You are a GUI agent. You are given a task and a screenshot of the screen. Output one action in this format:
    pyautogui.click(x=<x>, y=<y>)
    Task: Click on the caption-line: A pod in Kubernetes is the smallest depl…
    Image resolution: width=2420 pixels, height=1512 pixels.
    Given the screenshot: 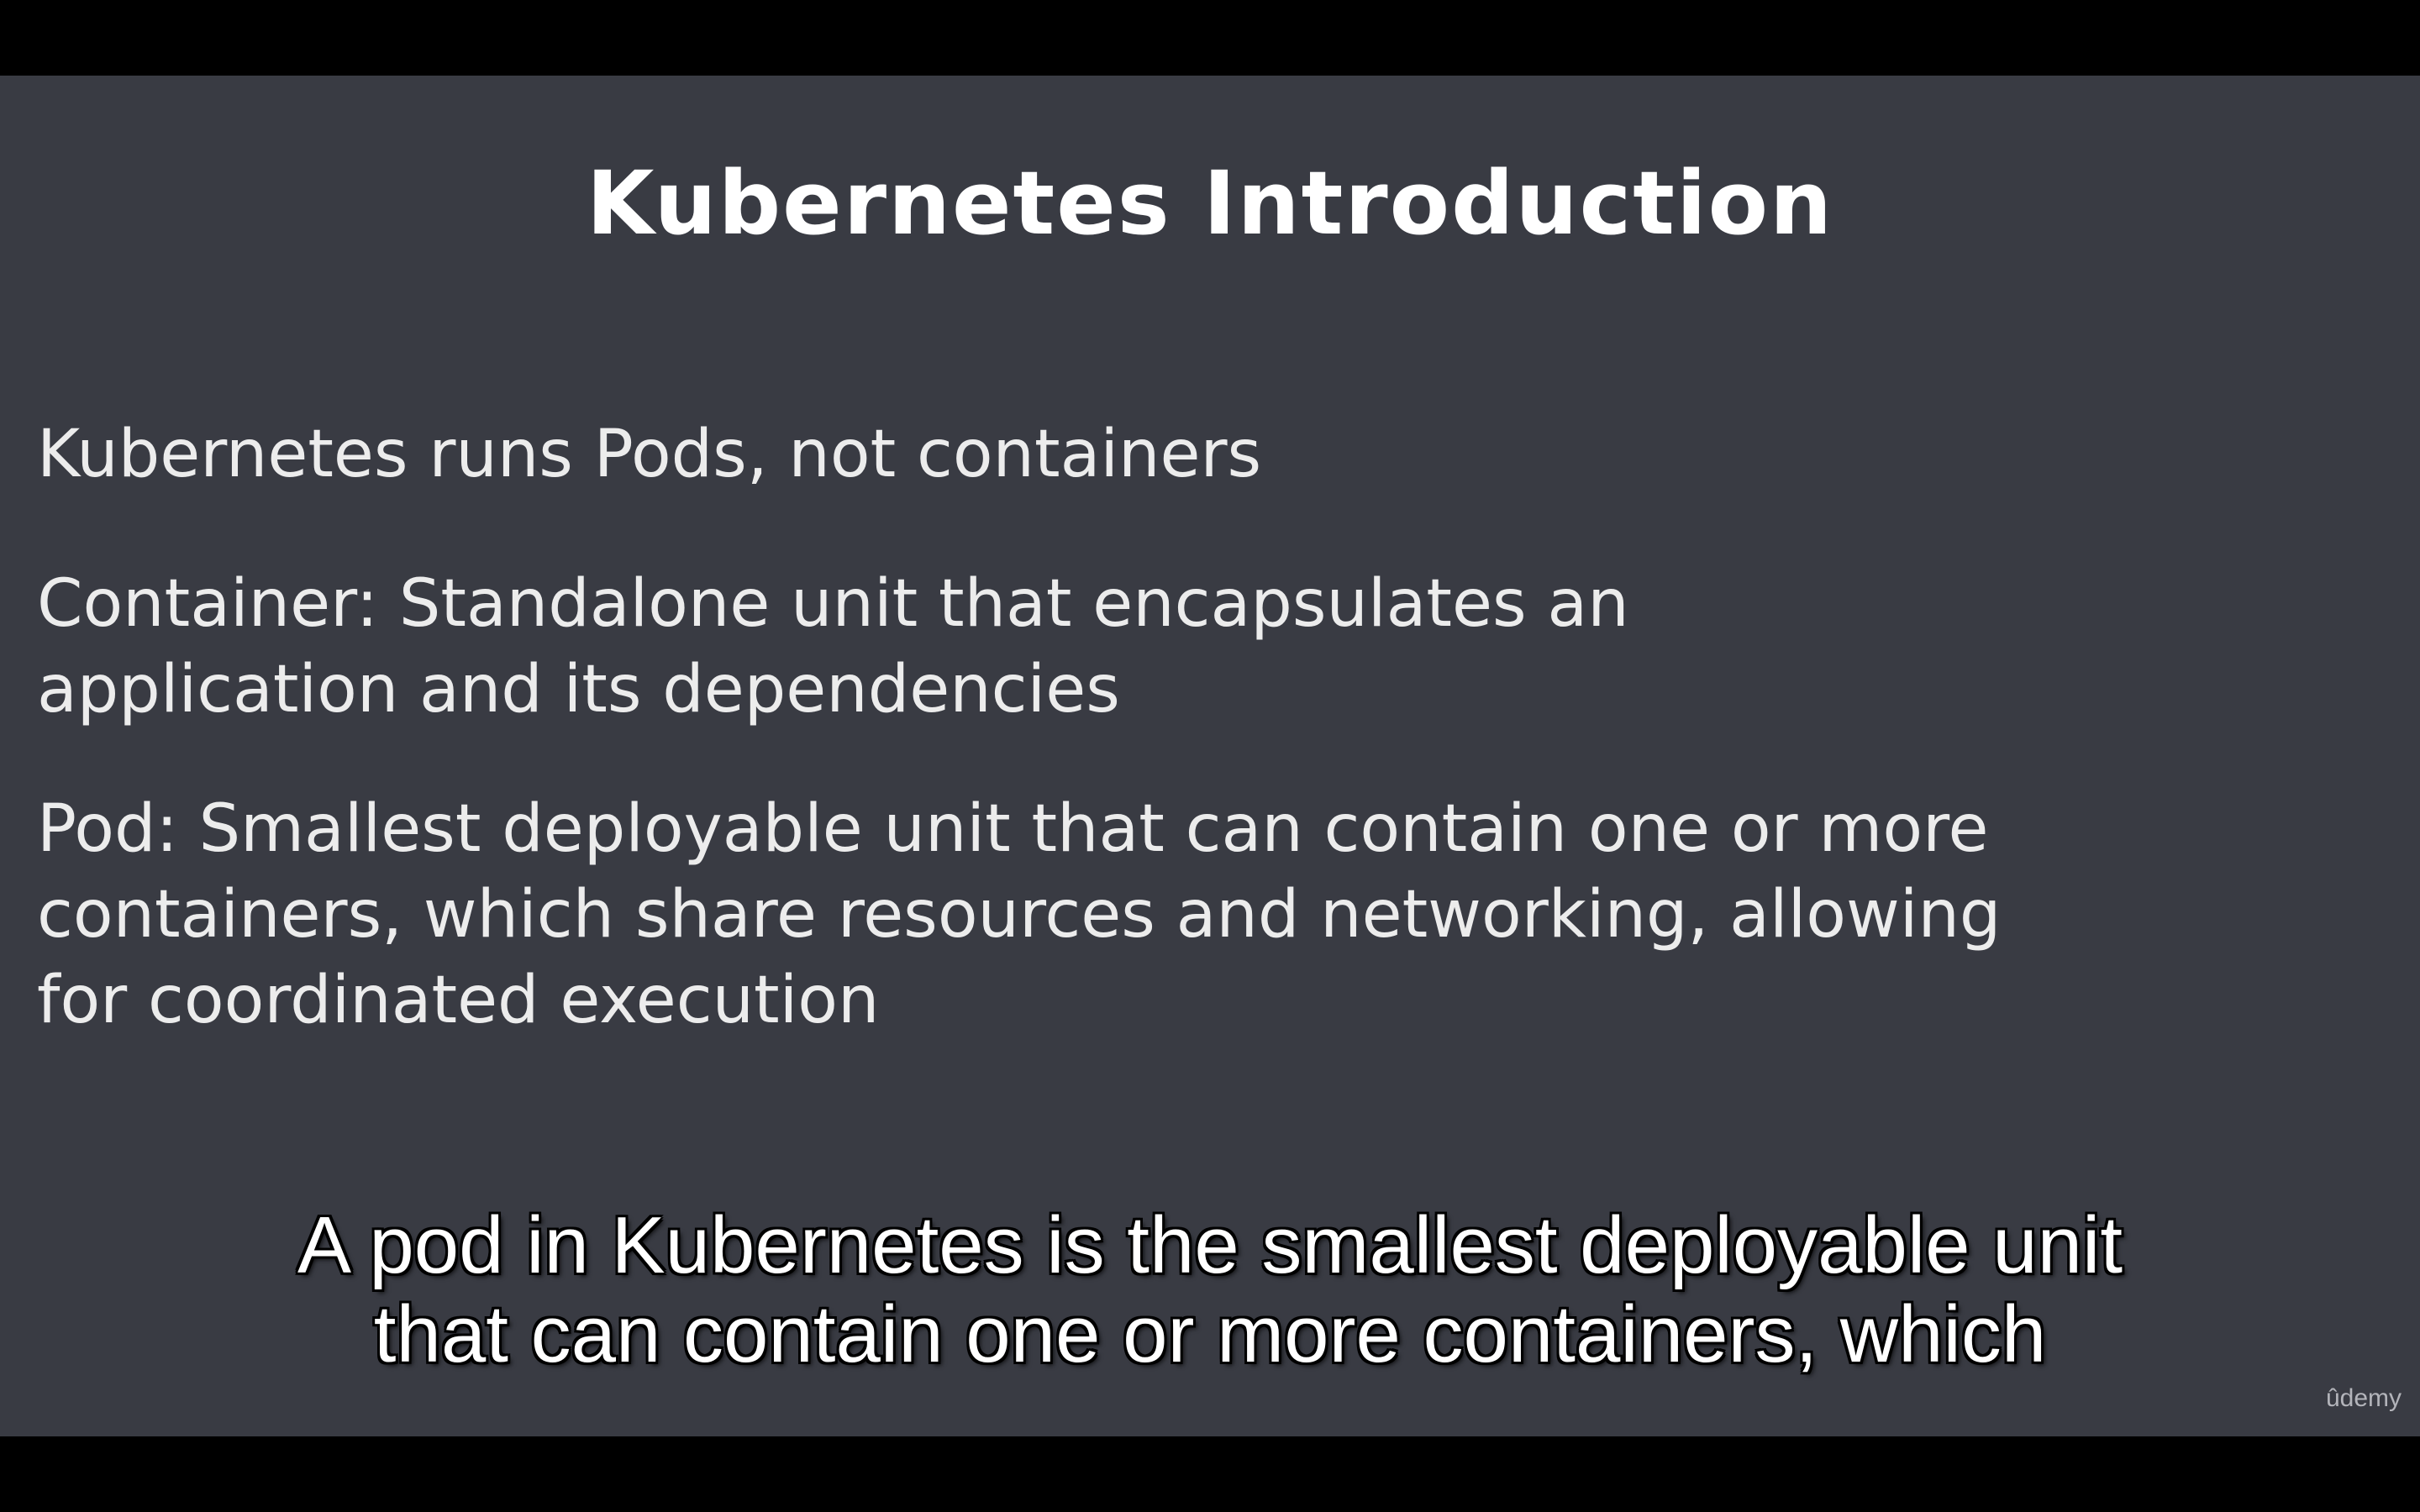 What is the action you would take?
    pyautogui.click(x=1210, y=1245)
    